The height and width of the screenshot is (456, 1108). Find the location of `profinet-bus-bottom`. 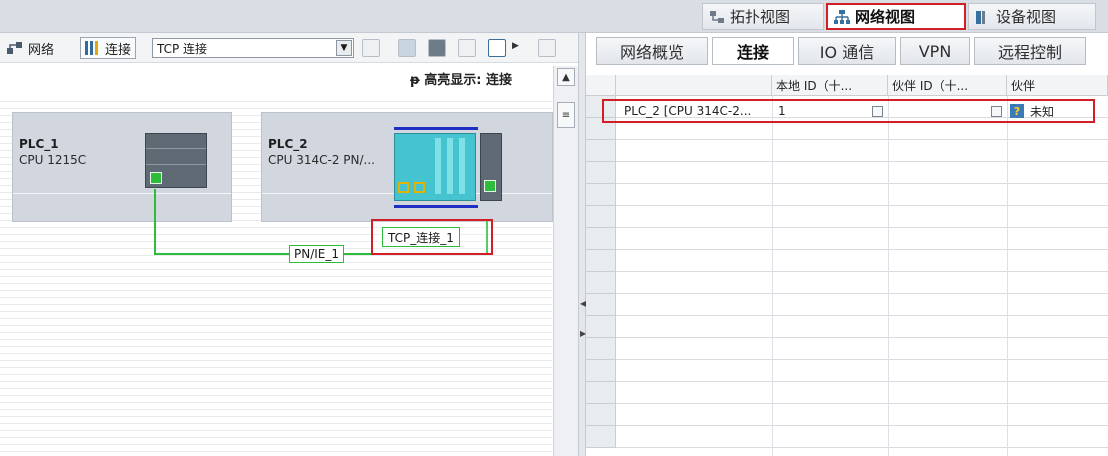

profinet-bus-bottom is located at coordinates (436, 206).